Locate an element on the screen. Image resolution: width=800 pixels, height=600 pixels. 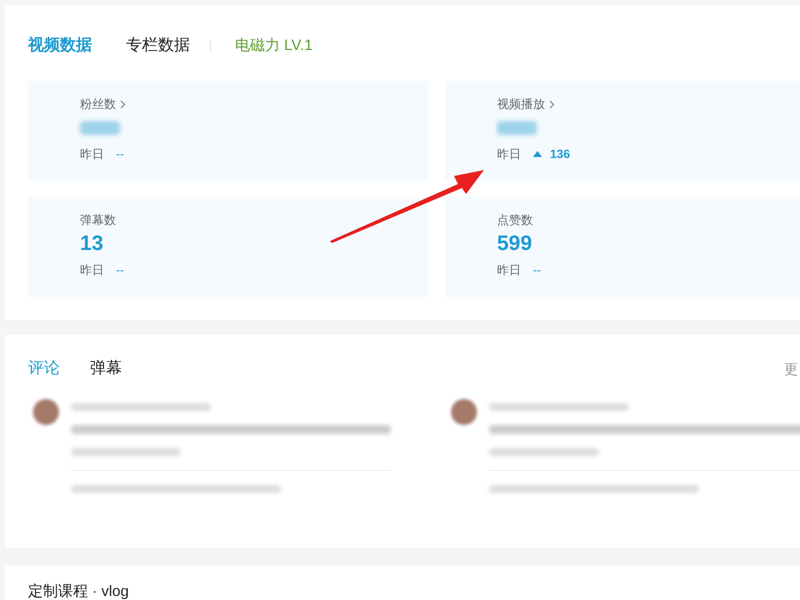
change-value: 136 is located at coordinates (560, 154).